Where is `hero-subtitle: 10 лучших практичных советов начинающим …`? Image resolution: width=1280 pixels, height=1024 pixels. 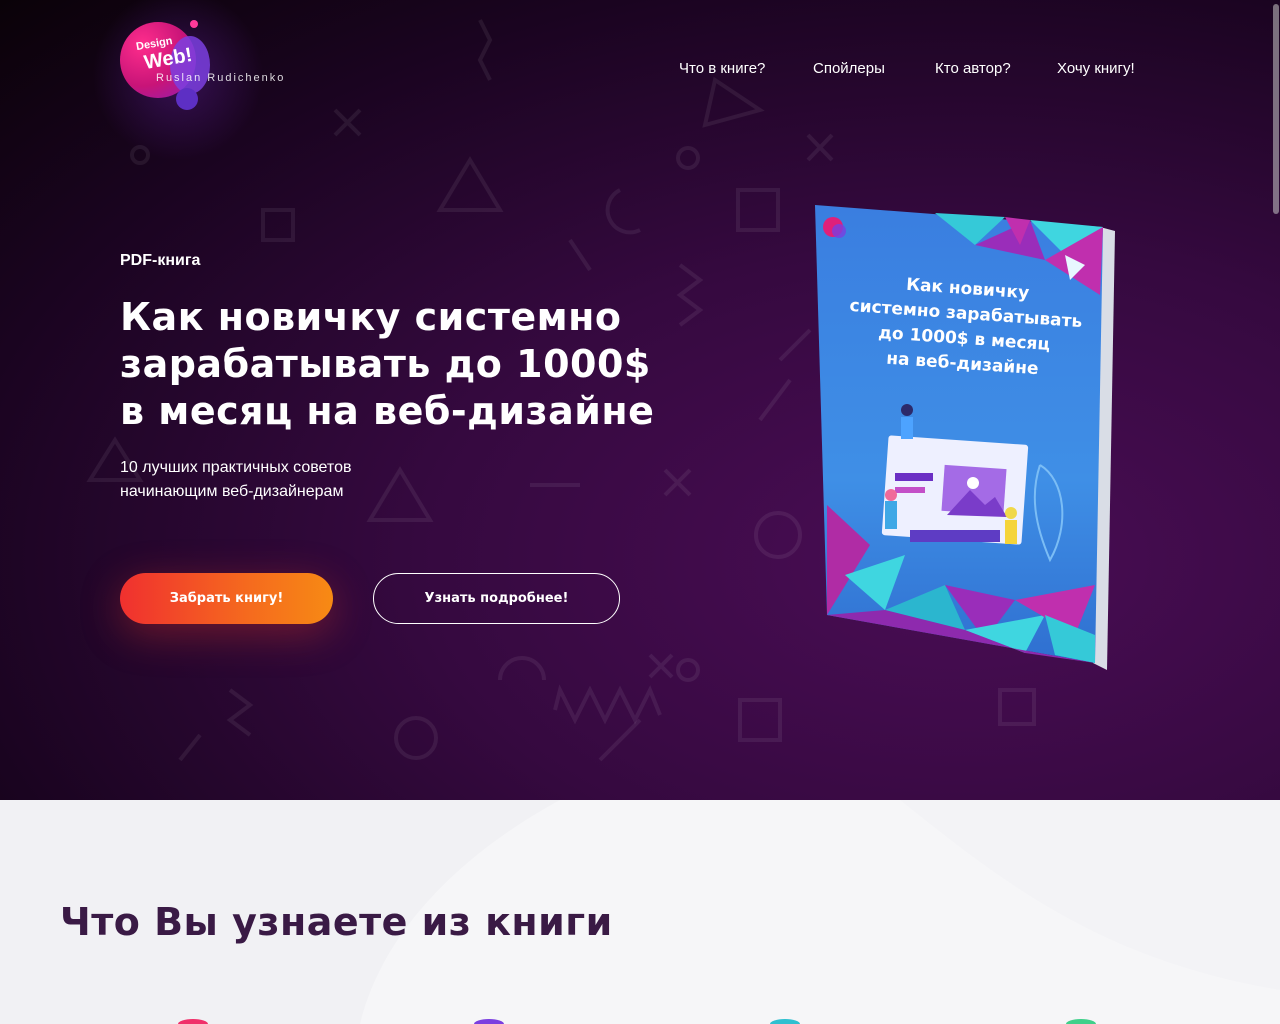
hero-subtitle: 10 лучших практичных советов начинающим … is located at coordinates (280, 480).